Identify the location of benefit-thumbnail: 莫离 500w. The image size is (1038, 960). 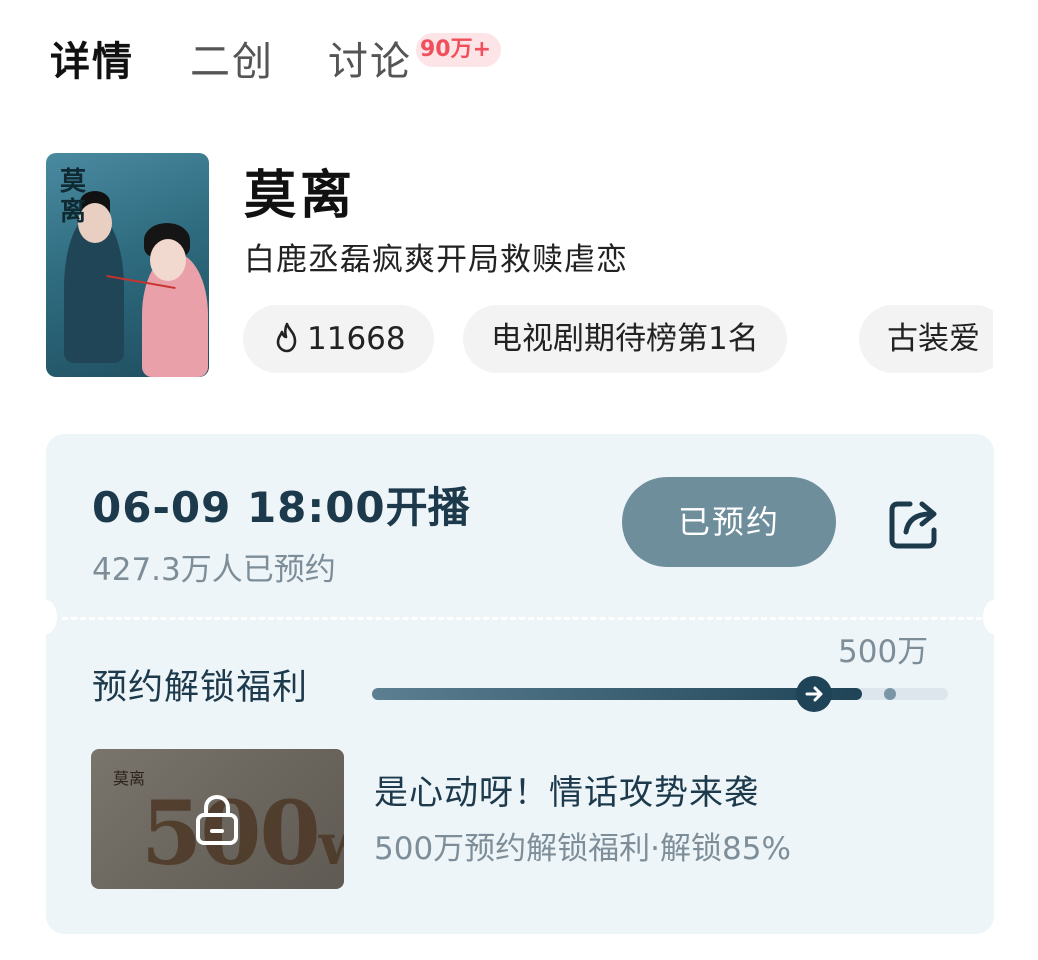
(217, 819).